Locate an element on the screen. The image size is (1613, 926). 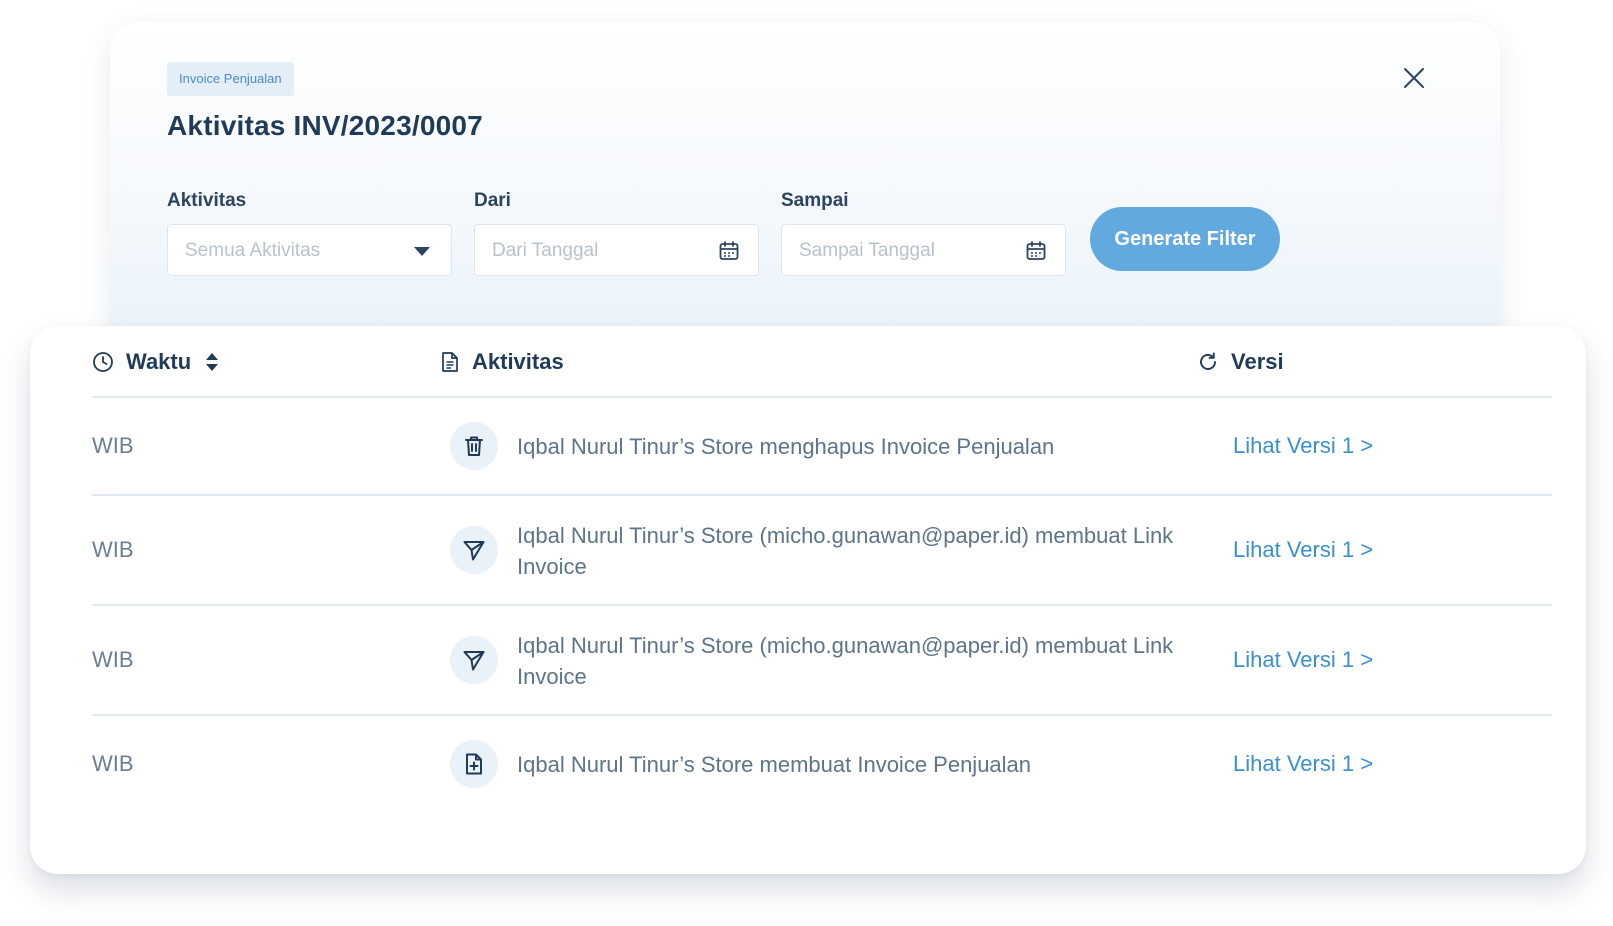
column-header-version: Versi is located at coordinates (1240, 362).